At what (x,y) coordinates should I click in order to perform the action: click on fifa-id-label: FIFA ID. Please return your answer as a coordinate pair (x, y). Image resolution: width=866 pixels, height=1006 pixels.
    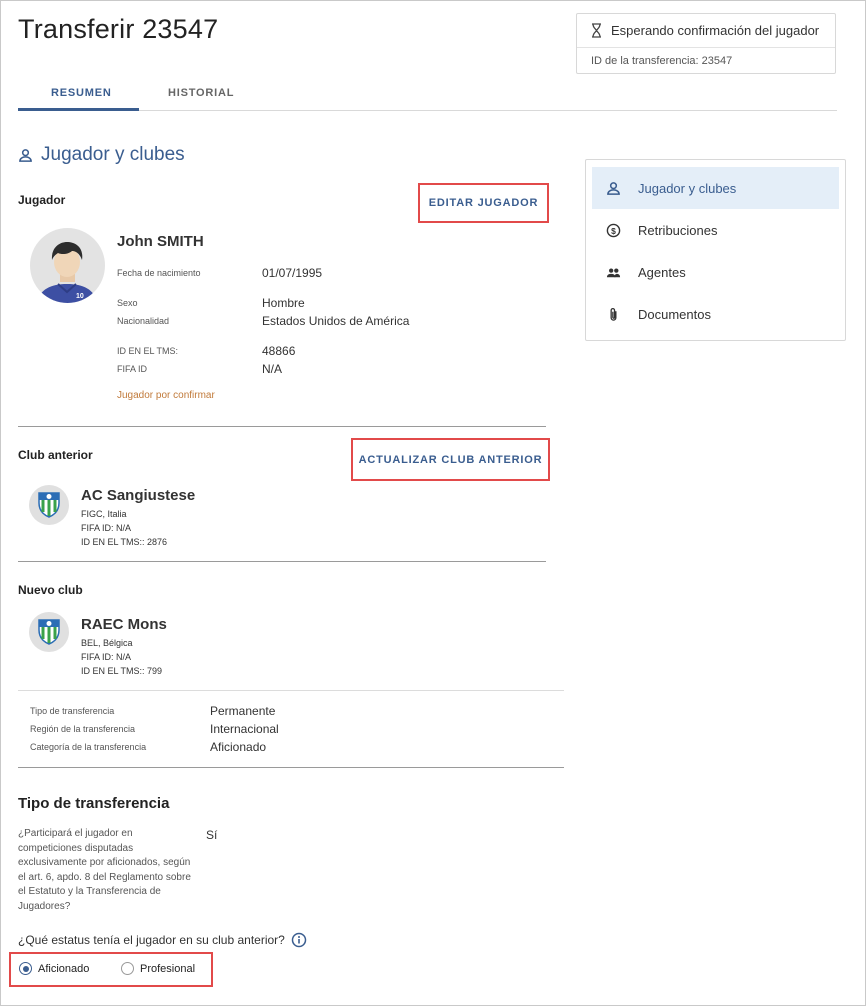
    Looking at the image, I should click on (132, 369).